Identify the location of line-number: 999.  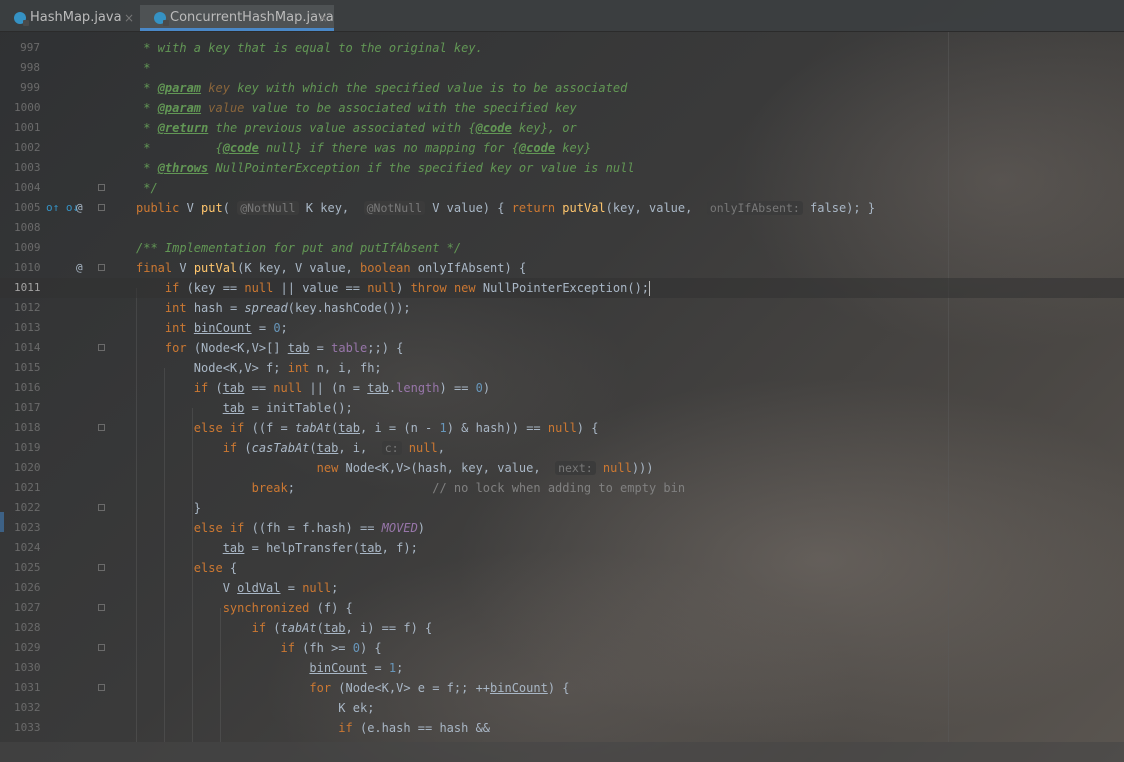
(30, 87).